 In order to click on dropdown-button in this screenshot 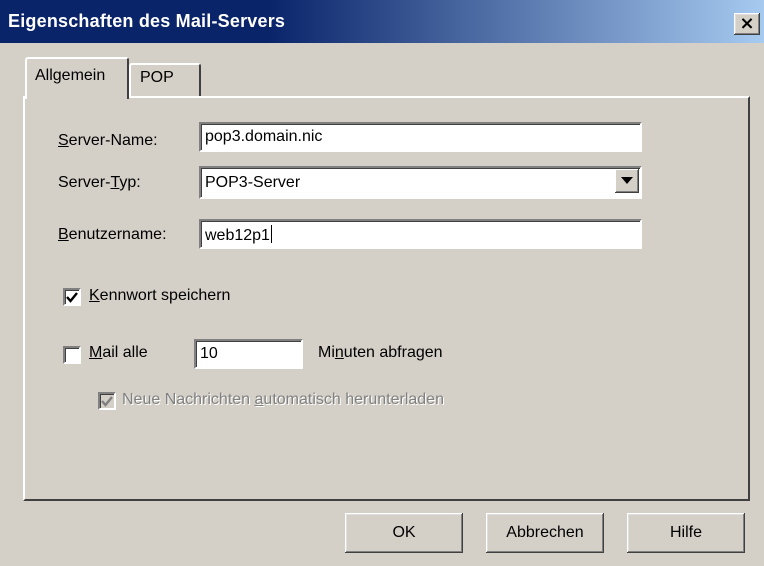, I will do `click(627, 181)`.